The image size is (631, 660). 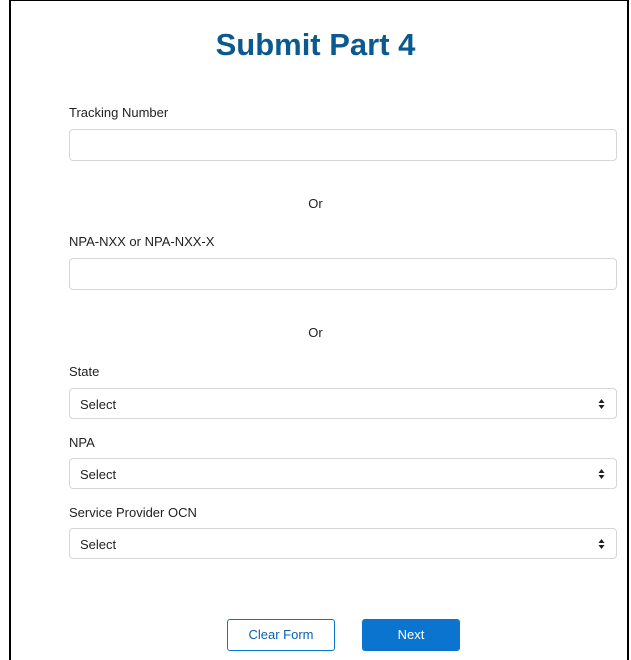 What do you see at coordinates (82, 442) in the screenshot?
I see `npa-label: NPA` at bounding box center [82, 442].